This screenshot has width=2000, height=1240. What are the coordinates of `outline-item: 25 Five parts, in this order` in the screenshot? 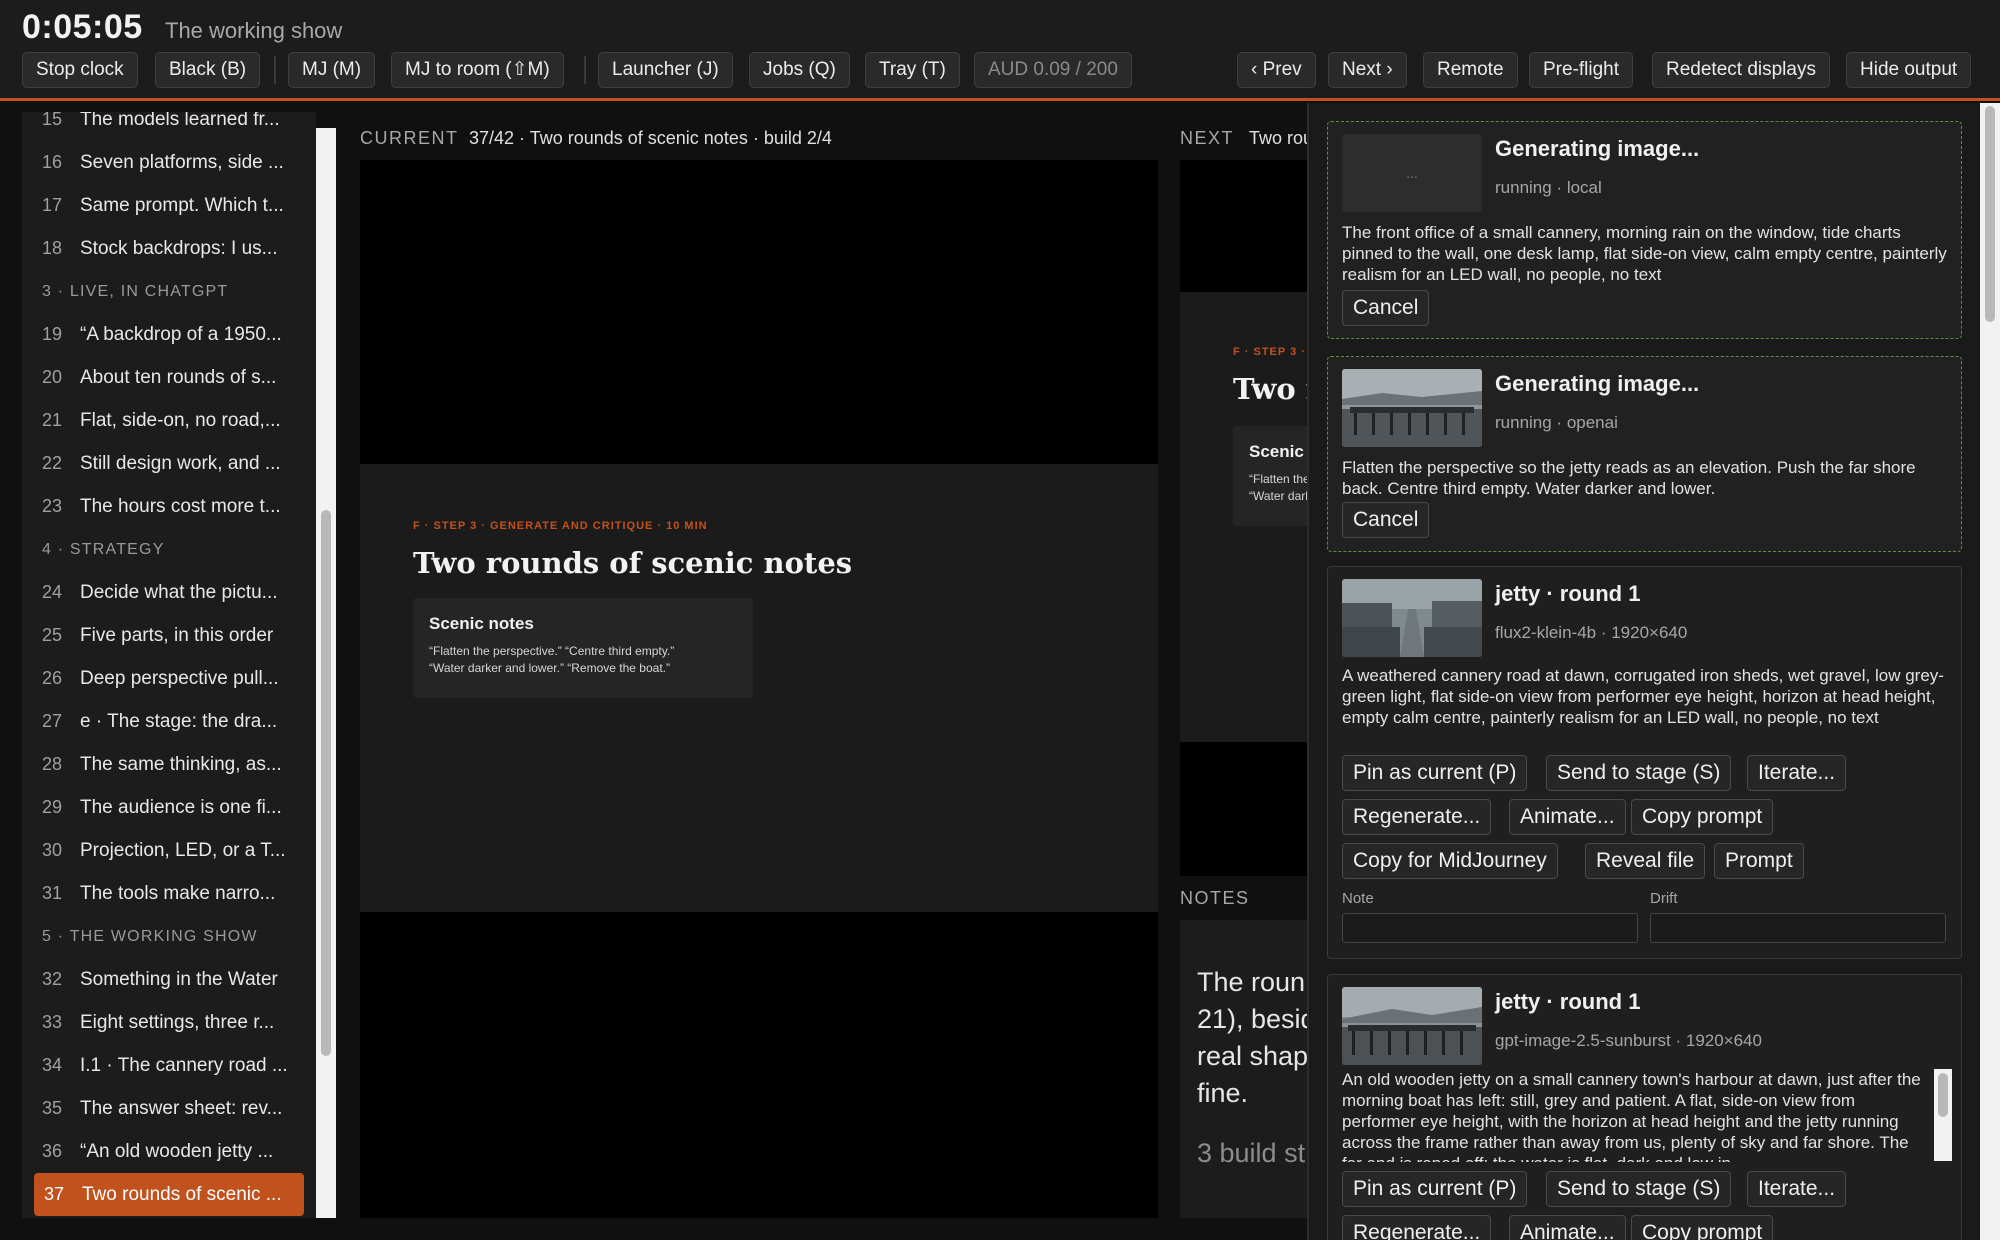 It's located at (169, 635).